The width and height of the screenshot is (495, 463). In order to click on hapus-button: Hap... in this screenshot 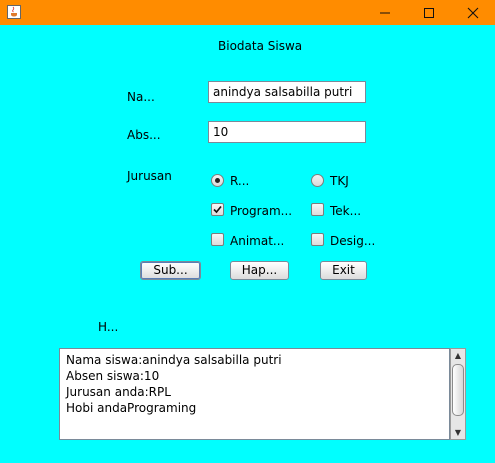, I will do `click(259, 270)`.